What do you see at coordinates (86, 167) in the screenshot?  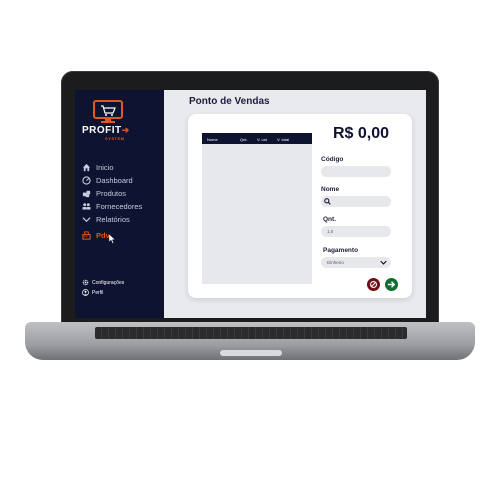 I see `home-icon` at bounding box center [86, 167].